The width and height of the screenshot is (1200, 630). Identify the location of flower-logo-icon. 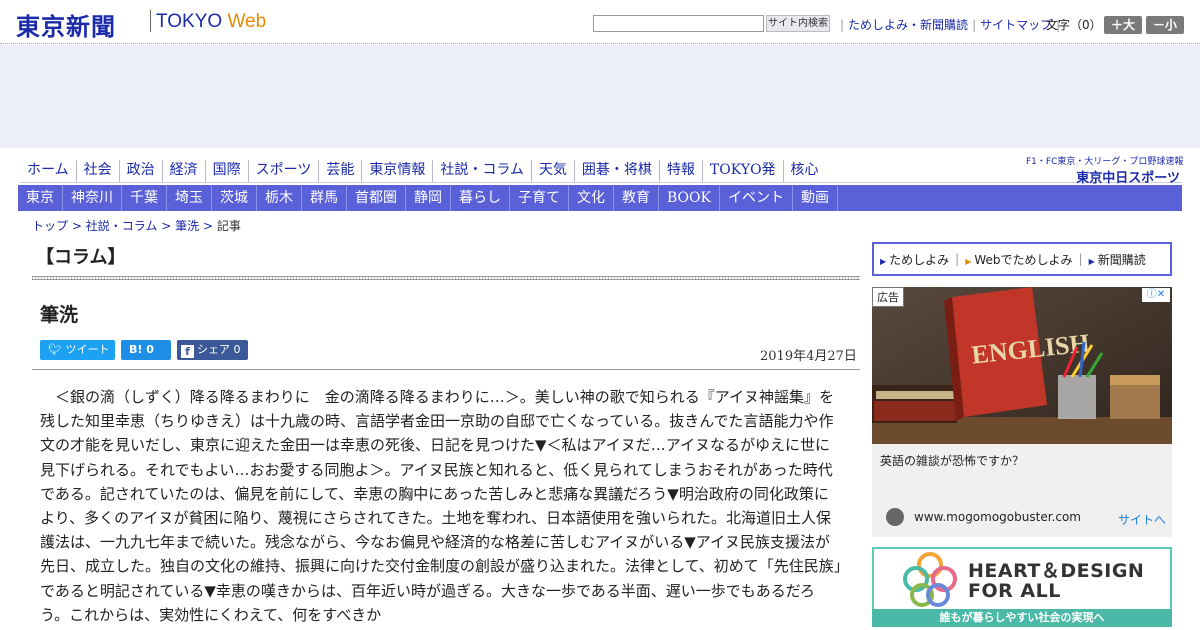
(930, 579).